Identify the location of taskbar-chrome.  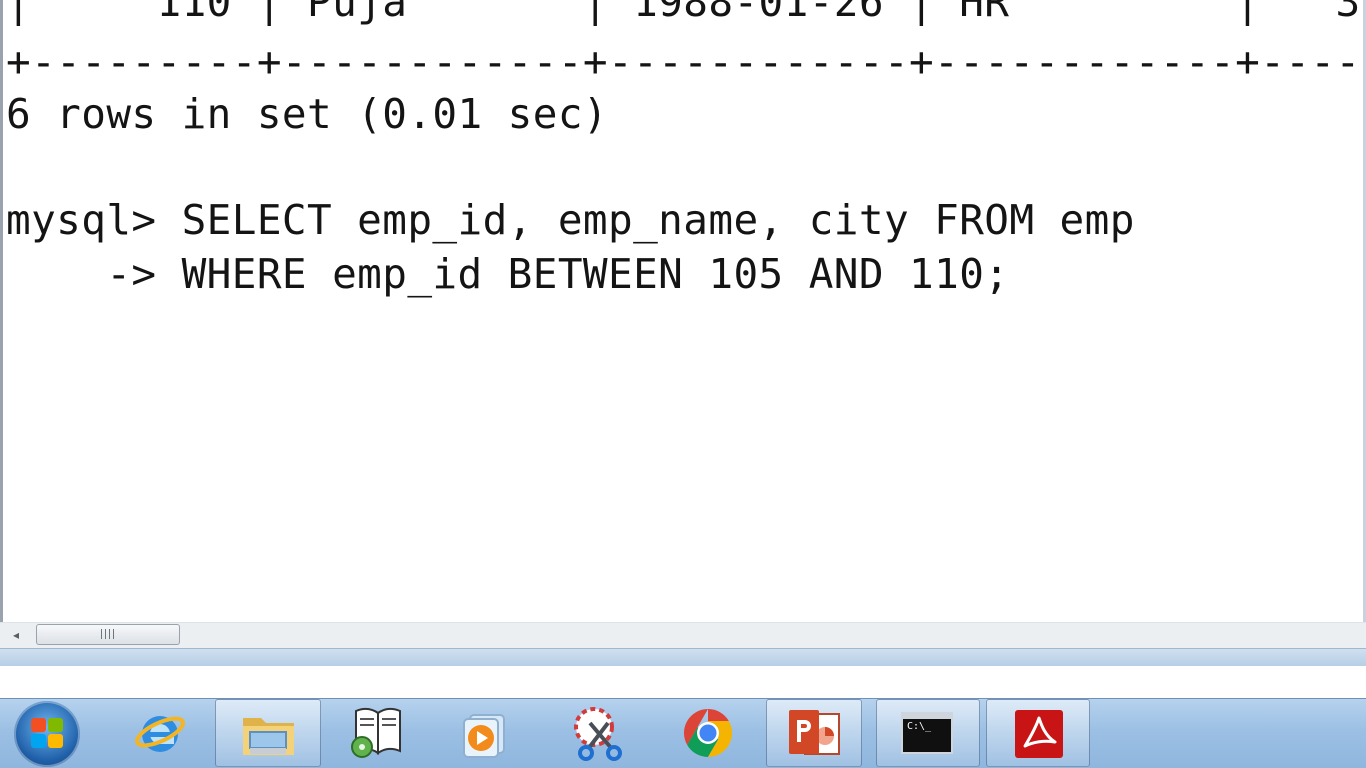
(708, 733).